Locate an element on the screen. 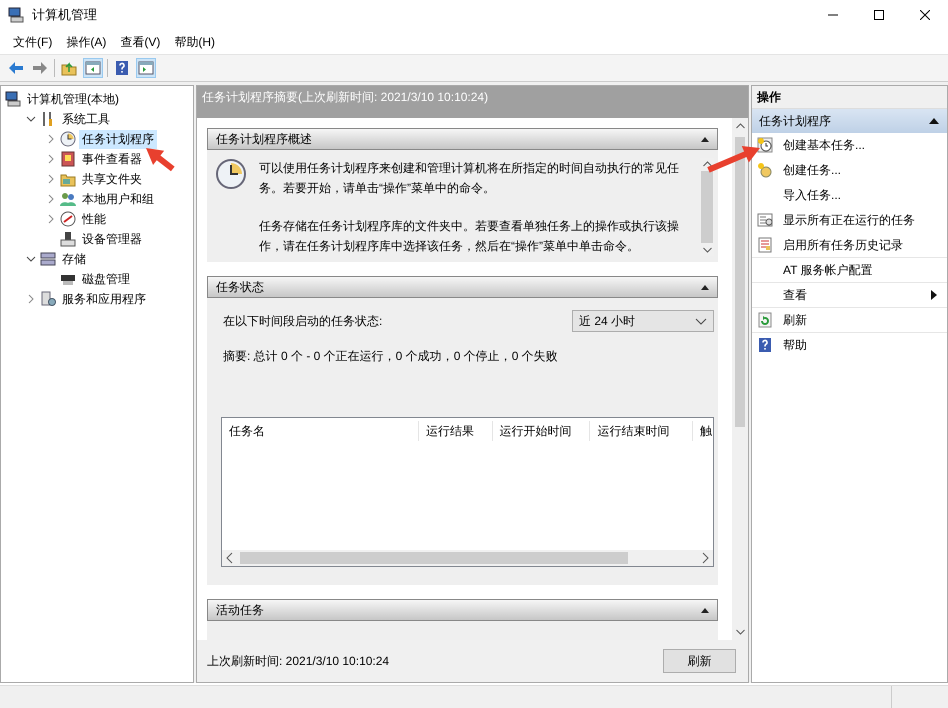 Image resolution: width=948 pixels, height=708 pixels. menu-item: 查看(V) is located at coordinates (140, 42).